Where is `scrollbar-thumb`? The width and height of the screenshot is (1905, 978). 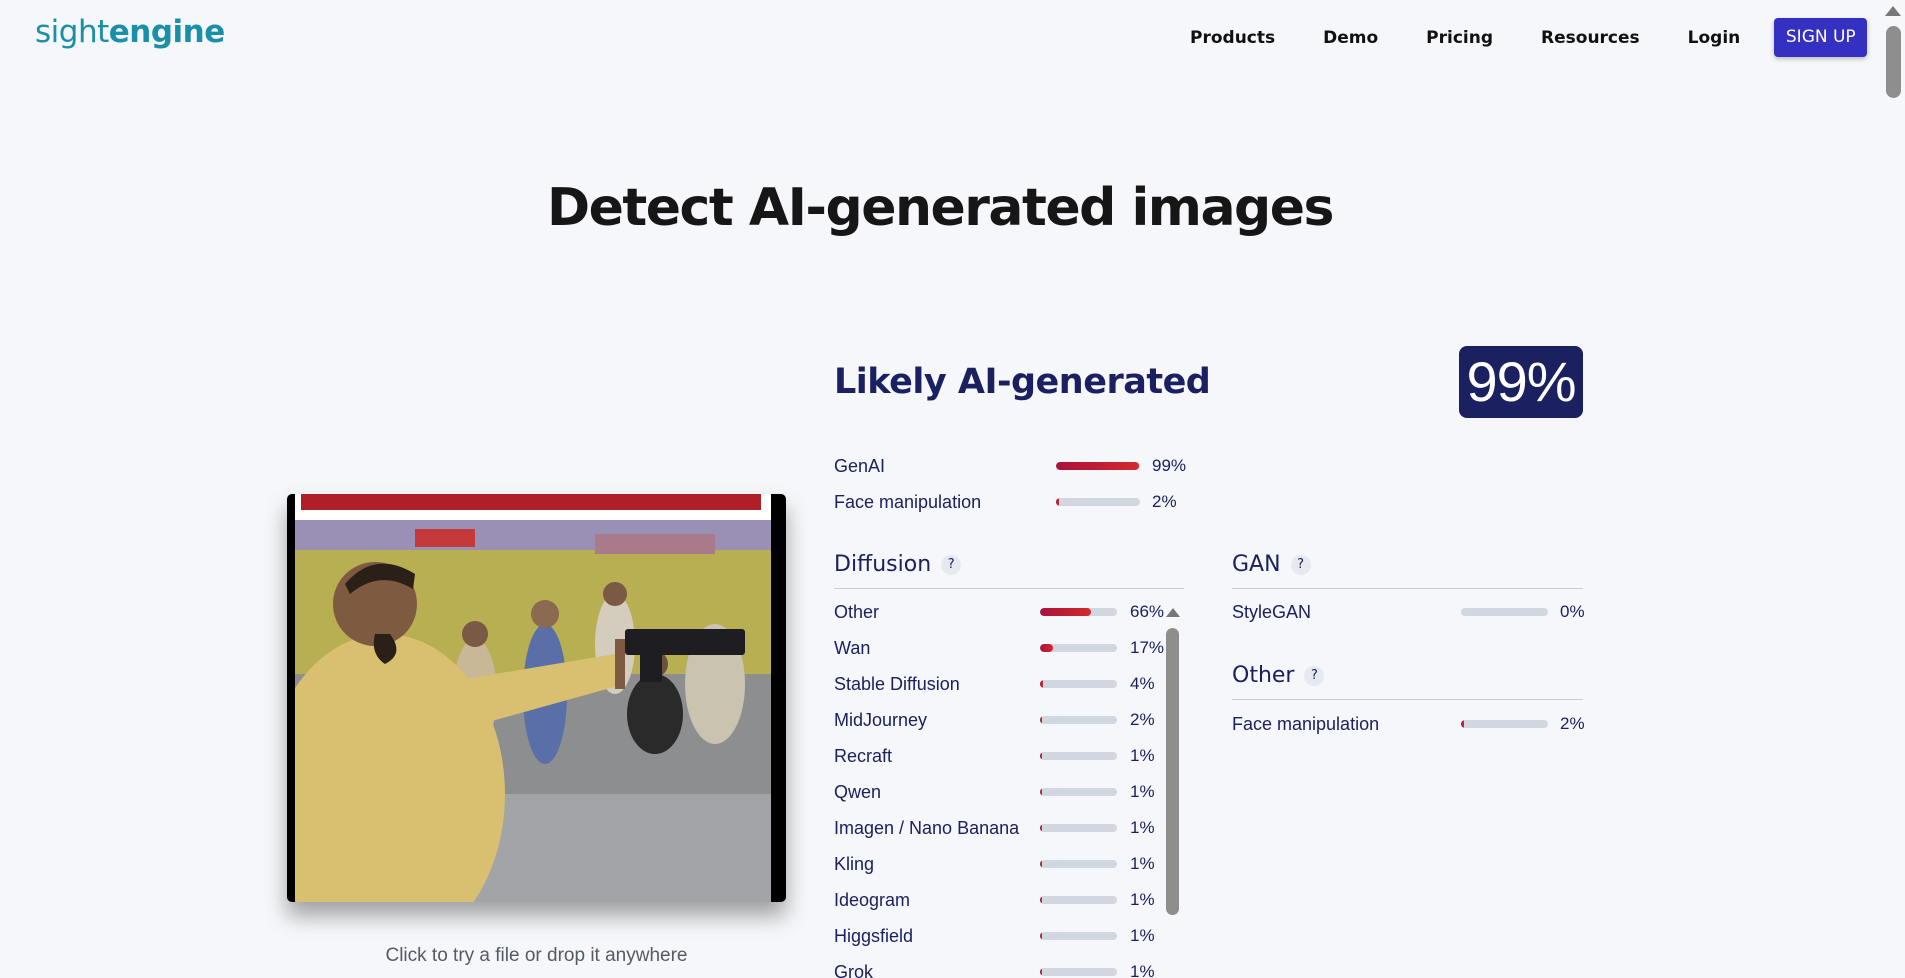 scrollbar-thumb is located at coordinates (1893, 62).